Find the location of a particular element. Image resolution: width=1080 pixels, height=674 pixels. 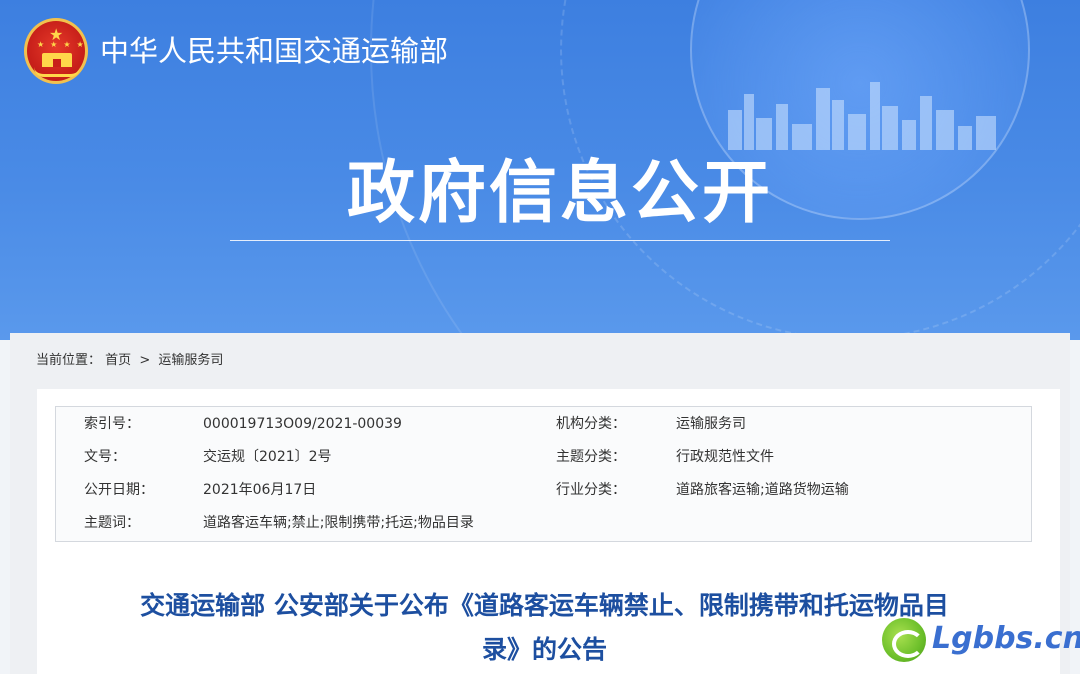

meta-value: 交运规〔2021〕2号 is located at coordinates (267, 457).